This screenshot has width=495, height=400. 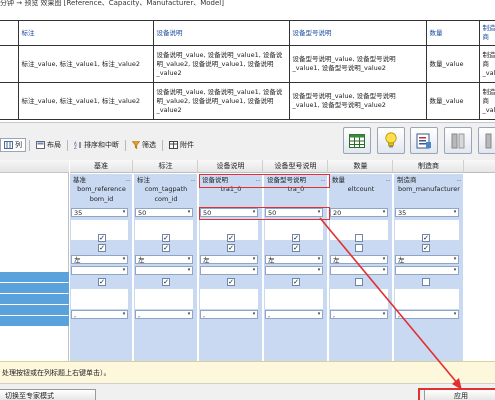 I want to click on display-name-field: 制造商, so click(x=429, y=180).